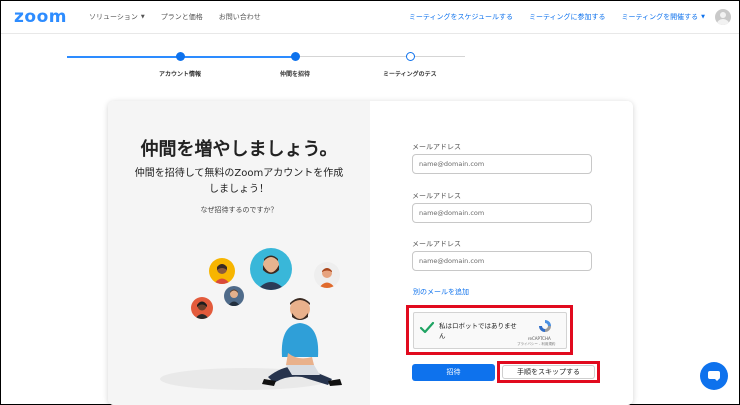  What do you see at coordinates (113, 17) in the screenshot?
I see `nav-solutions-label: ソリューション` at bounding box center [113, 17].